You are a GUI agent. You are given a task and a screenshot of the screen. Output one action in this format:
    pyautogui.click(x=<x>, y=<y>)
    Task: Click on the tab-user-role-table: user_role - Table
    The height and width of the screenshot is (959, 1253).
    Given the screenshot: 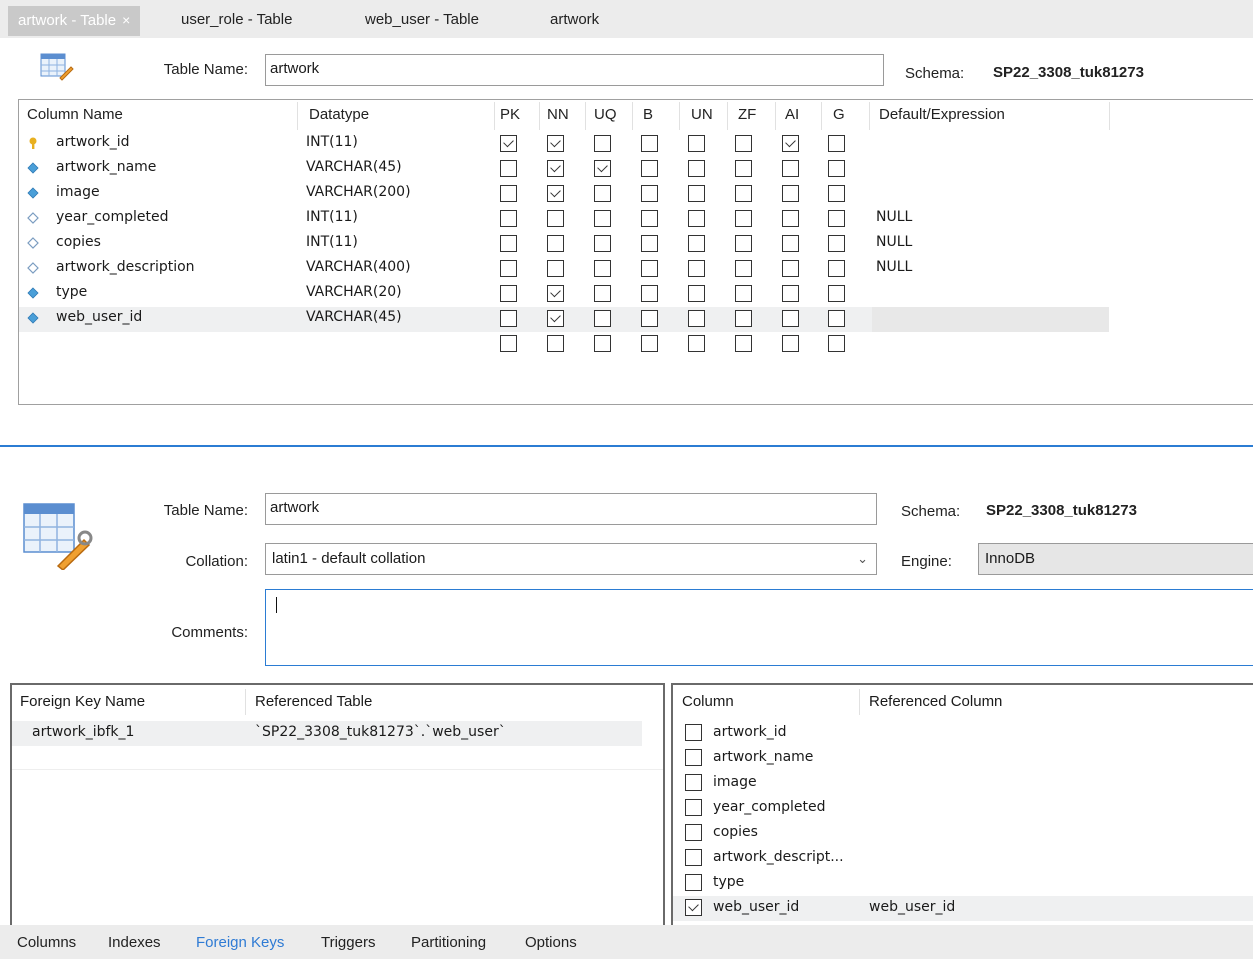 What is the action you would take?
    pyautogui.click(x=236, y=21)
    